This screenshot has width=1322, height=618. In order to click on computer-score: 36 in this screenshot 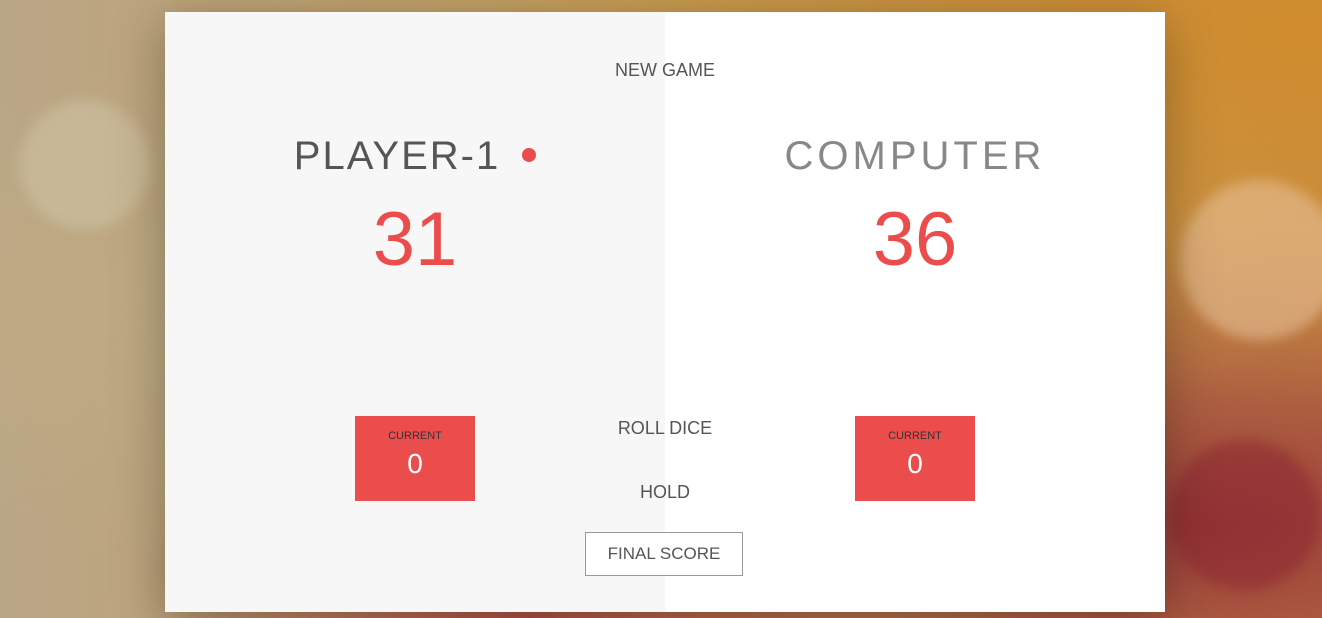, I will do `click(915, 239)`.